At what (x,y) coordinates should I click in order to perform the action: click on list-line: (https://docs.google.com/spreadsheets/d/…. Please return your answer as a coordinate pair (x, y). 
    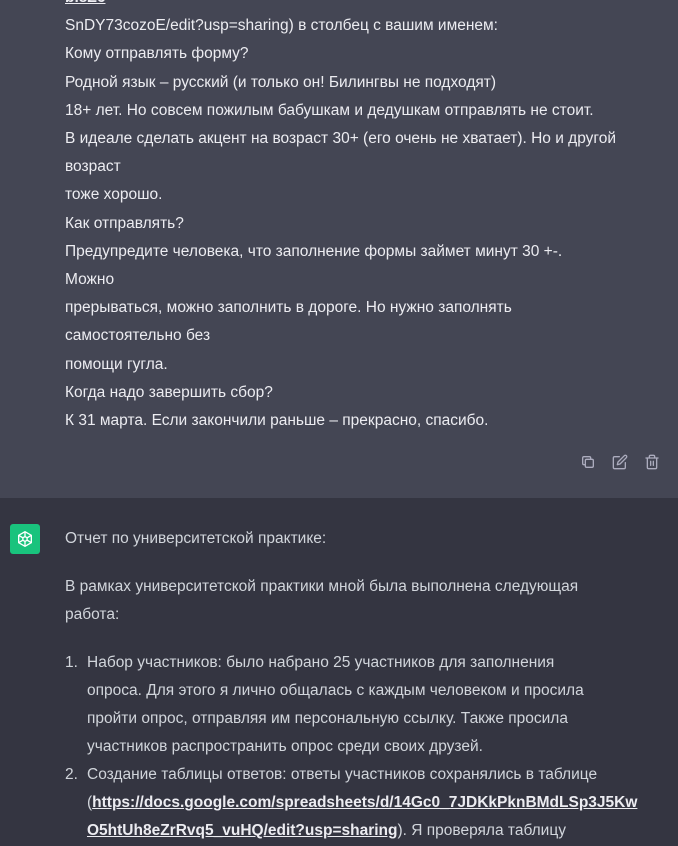
    Looking at the image, I should click on (366, 803).